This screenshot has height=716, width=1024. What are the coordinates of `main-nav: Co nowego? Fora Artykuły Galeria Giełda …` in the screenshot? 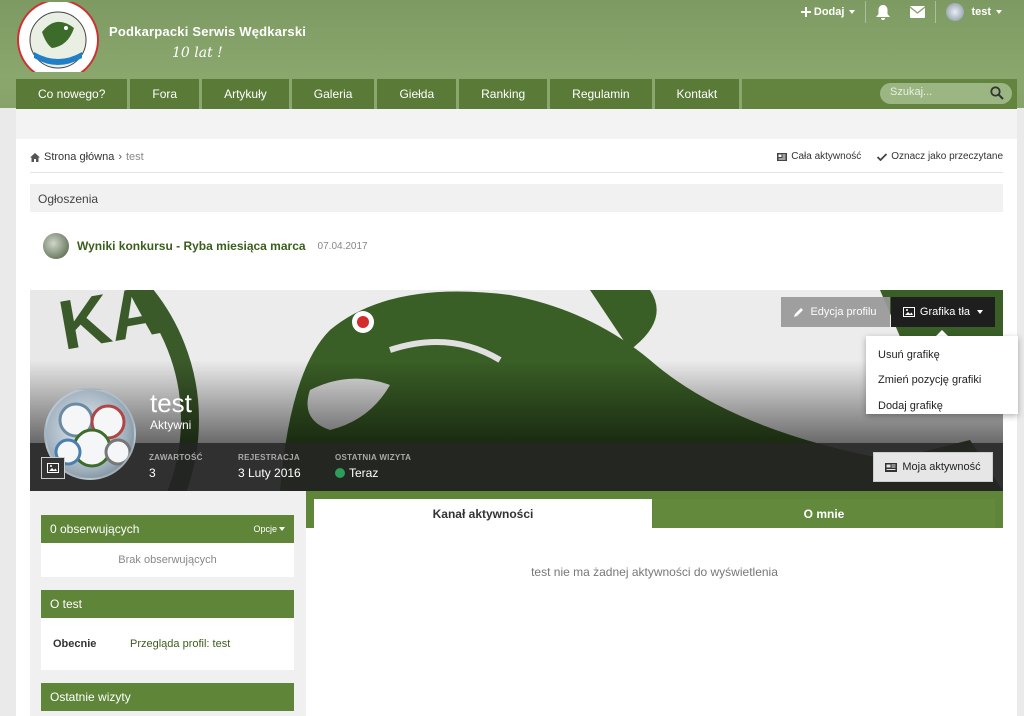 It's located at (516, 94).